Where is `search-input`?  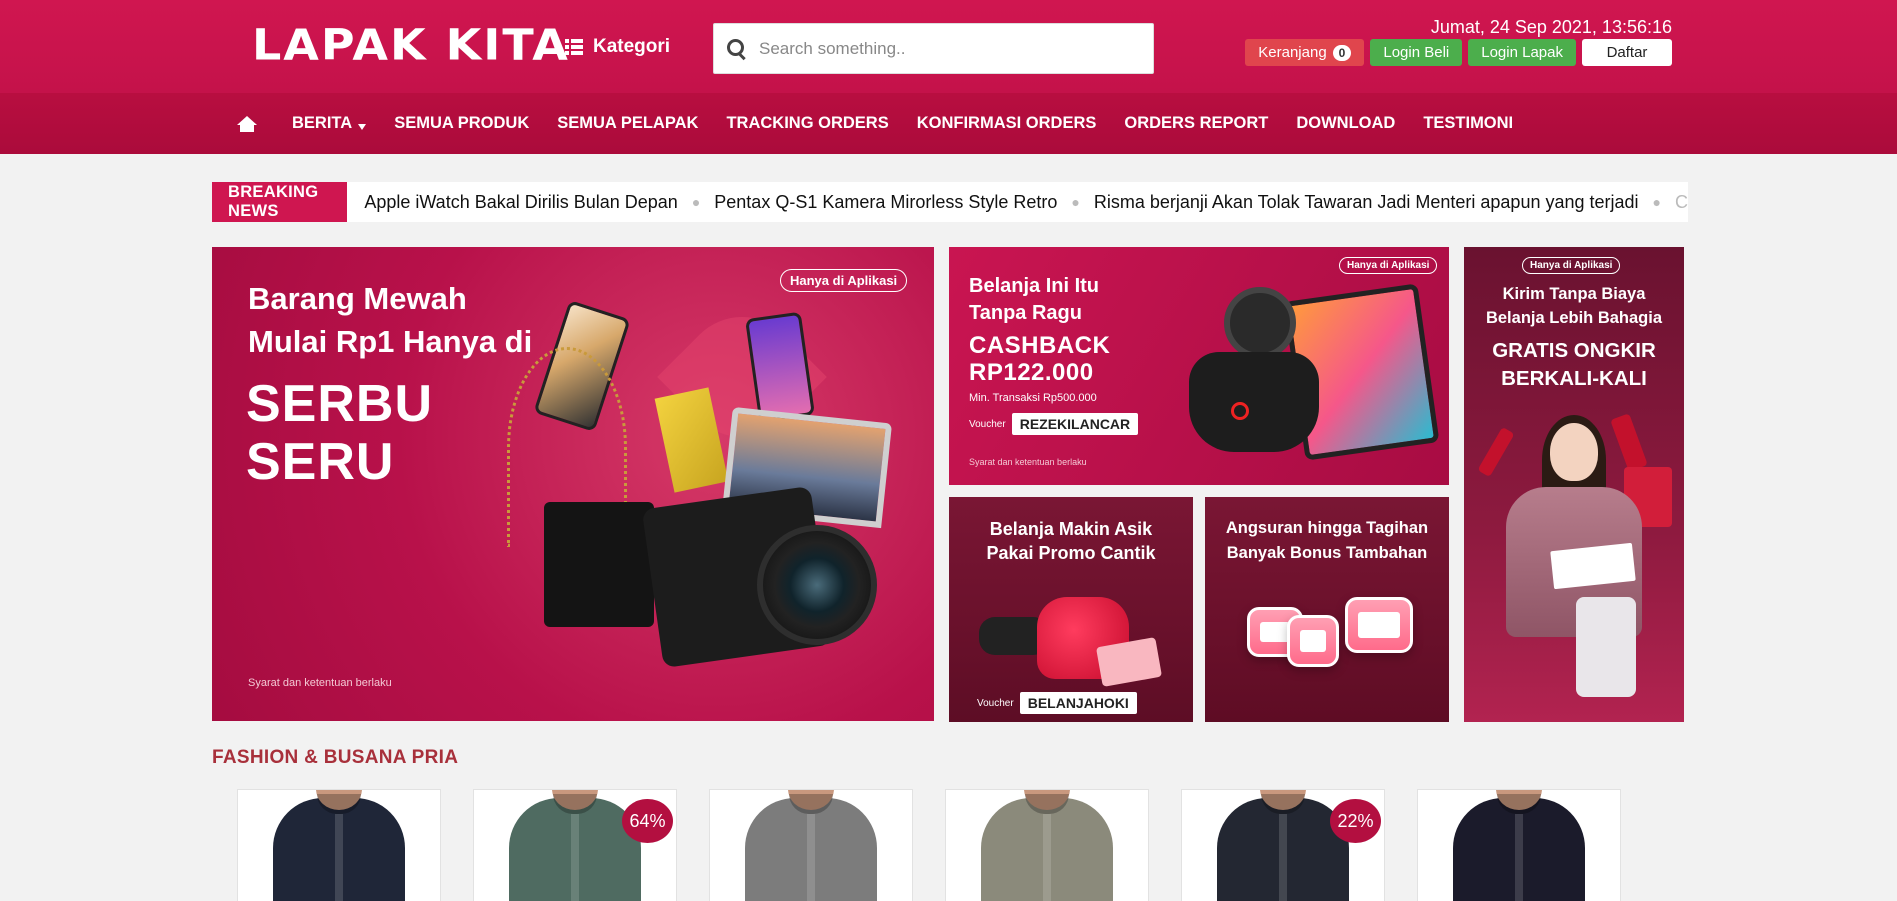 search-input is located at coordinates (949, 48).